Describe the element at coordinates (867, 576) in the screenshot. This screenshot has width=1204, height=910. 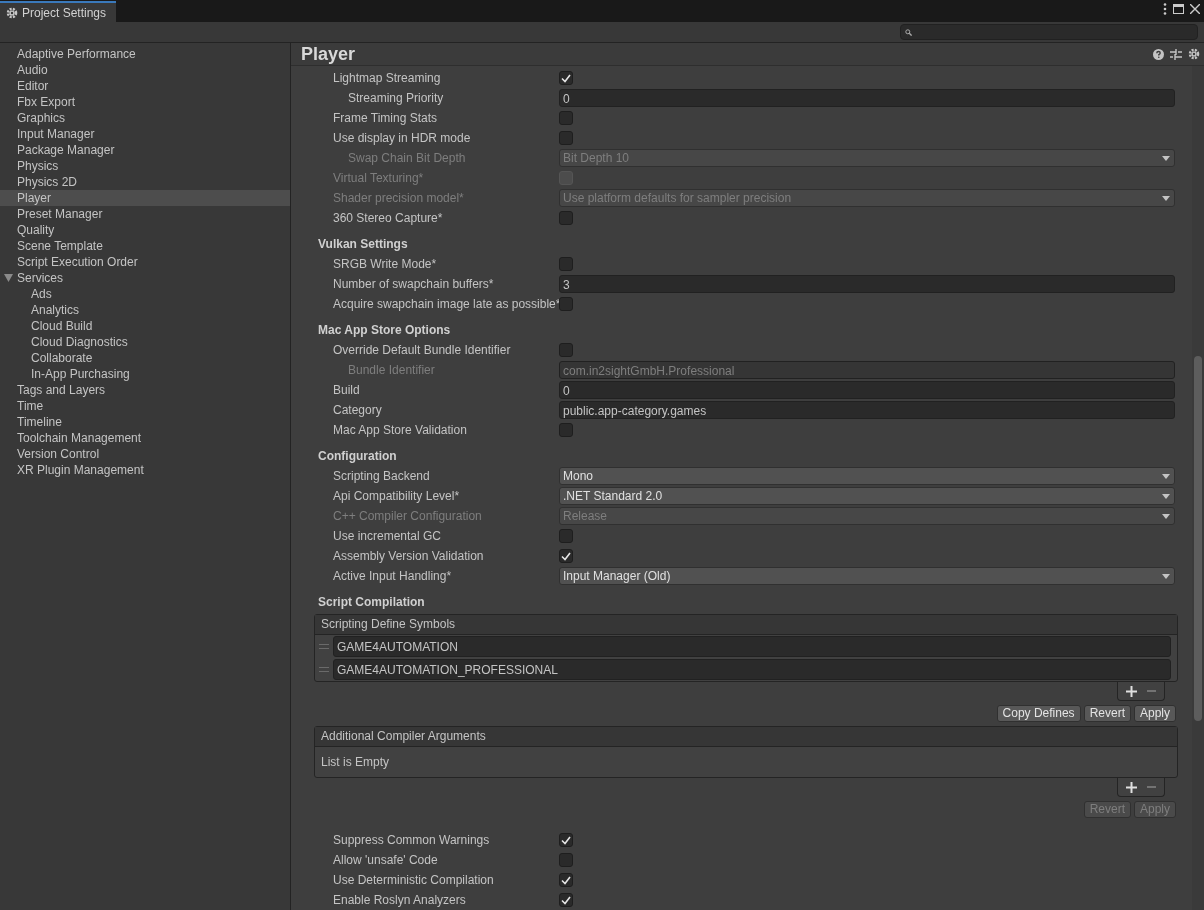
I see `dropdown: Input Manager (Old)` at that location.